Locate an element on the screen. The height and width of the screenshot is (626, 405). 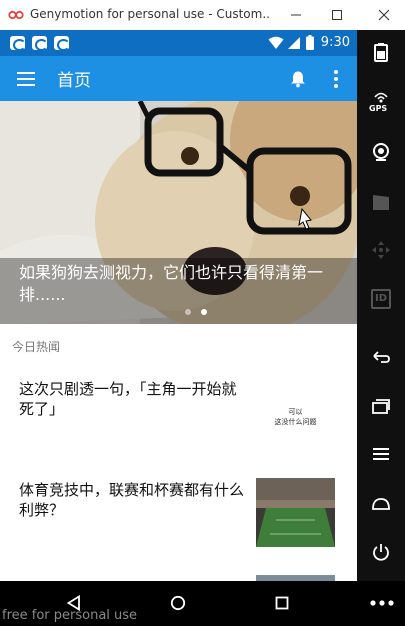
bell-icon is located at coordinates (298, 79).